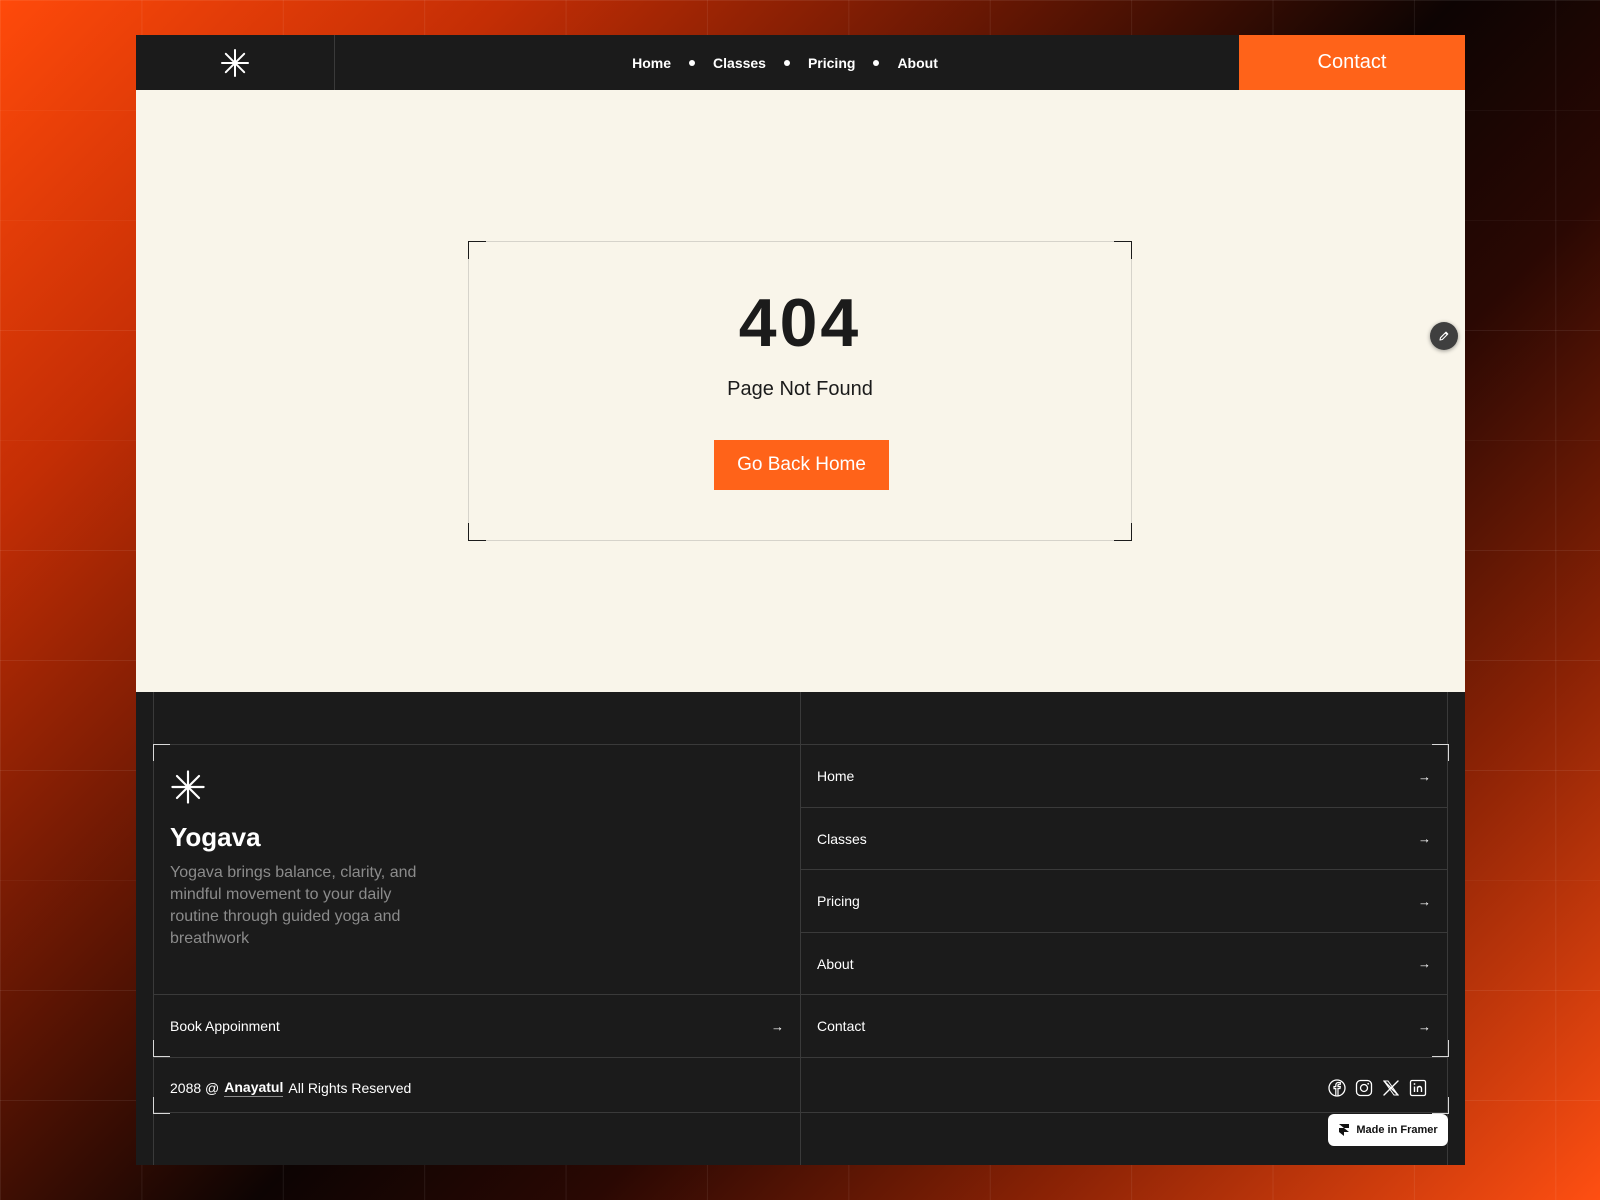 The height and width of the screenshot is (1200, 1600). What do you see at coordinates (831, 63) in the screenshot?
I see `nav-link-pricing: Pricing` at bounding box center [831, 63].